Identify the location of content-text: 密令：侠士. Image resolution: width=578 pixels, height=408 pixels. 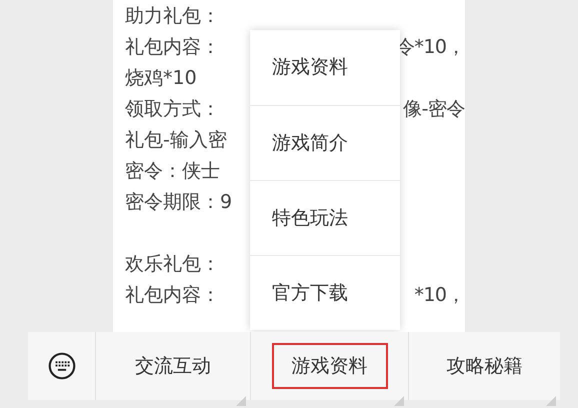
(172, 171).